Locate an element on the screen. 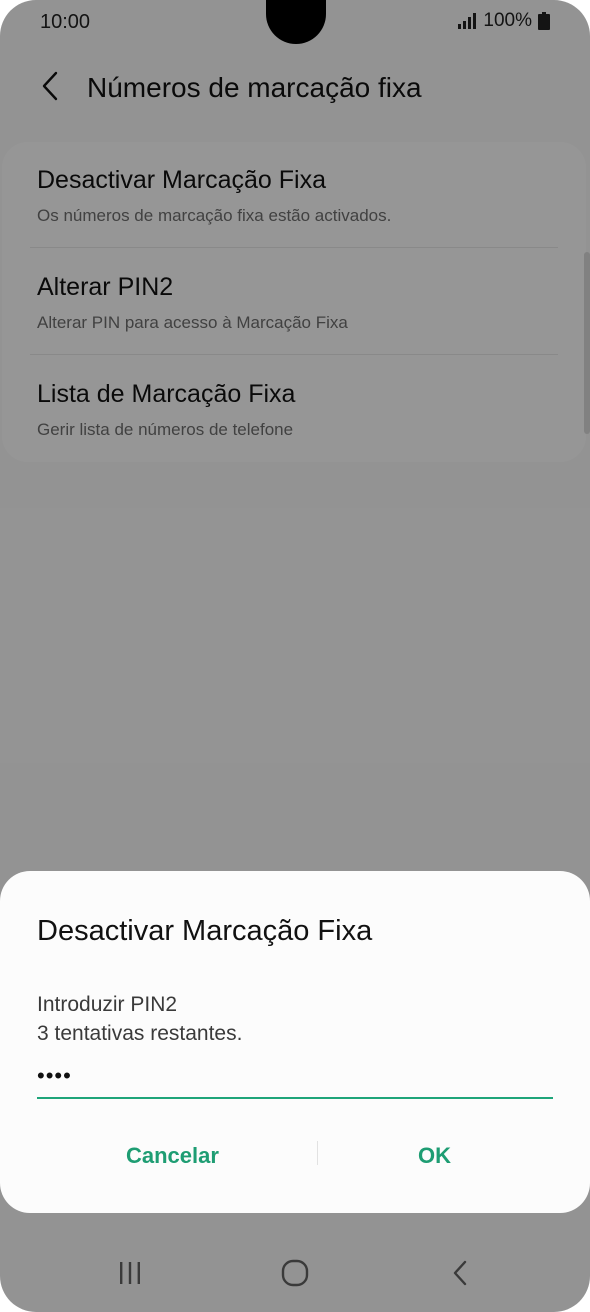 The image size is (590, 1312). back-icon is located at coordinates (460, 1275).